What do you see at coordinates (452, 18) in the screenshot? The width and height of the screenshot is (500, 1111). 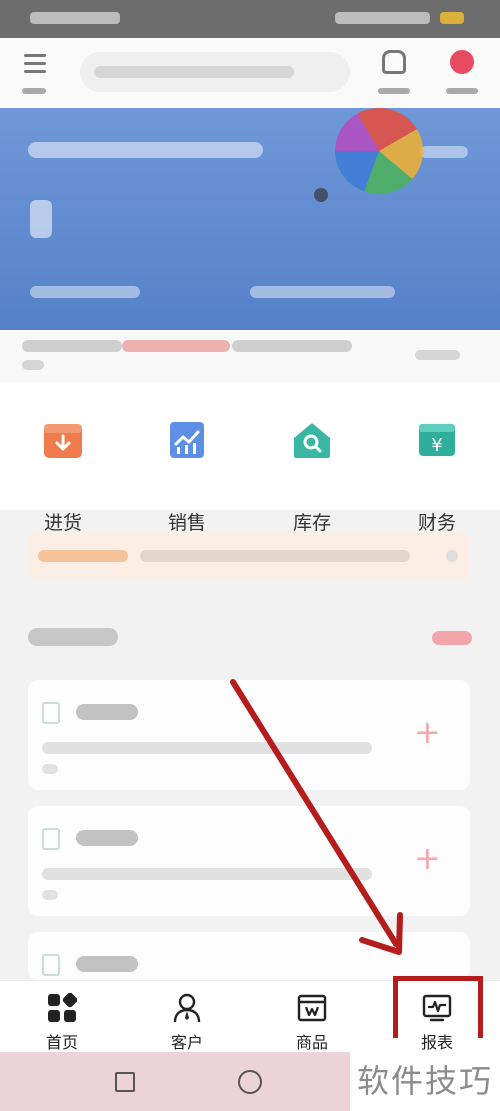 I see `battery-icon` at bounding box center [452, 18].